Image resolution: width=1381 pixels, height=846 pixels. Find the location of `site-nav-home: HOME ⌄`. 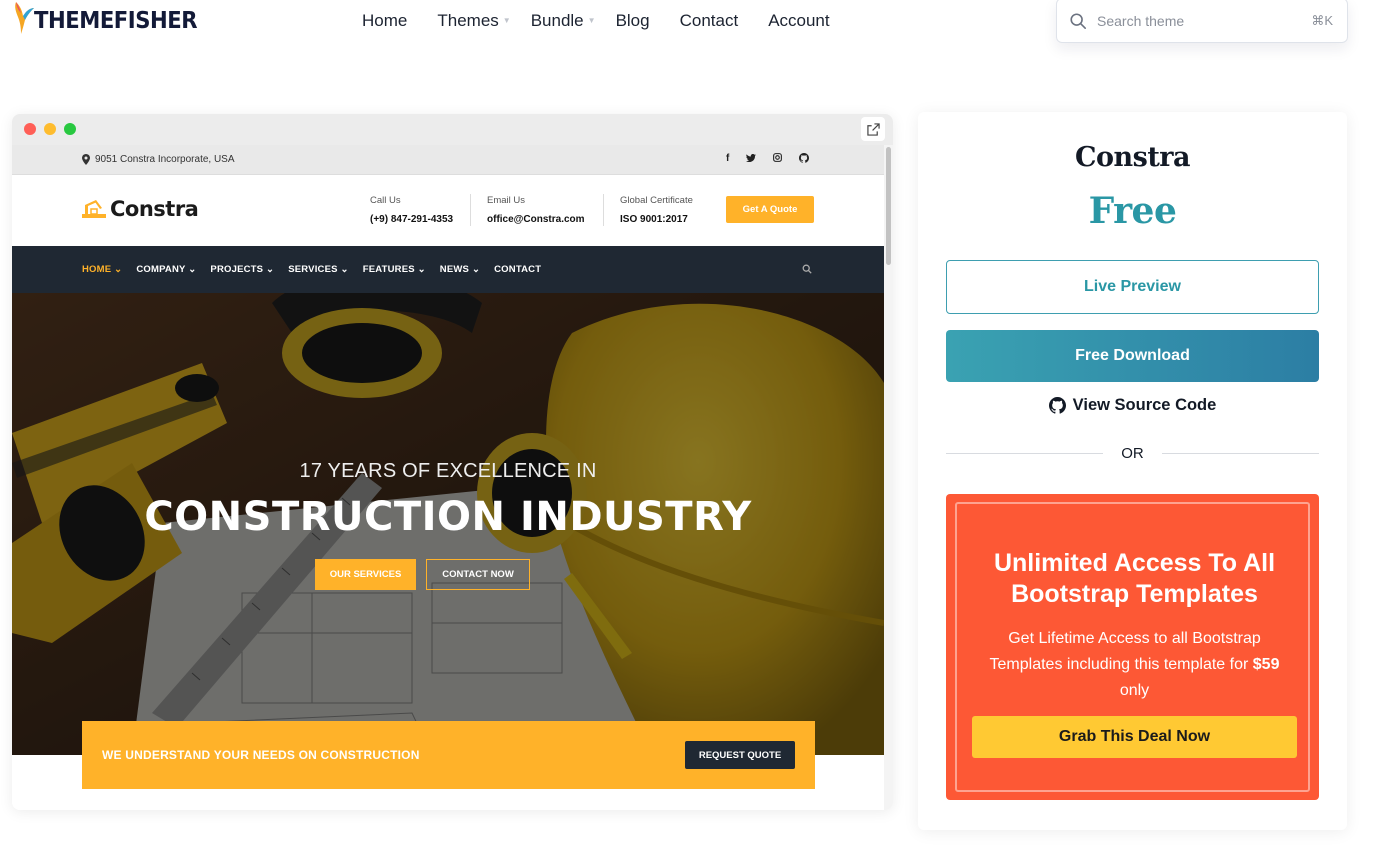

site-nav-home: HOME ⌄ is located at coordinates (102, 269).